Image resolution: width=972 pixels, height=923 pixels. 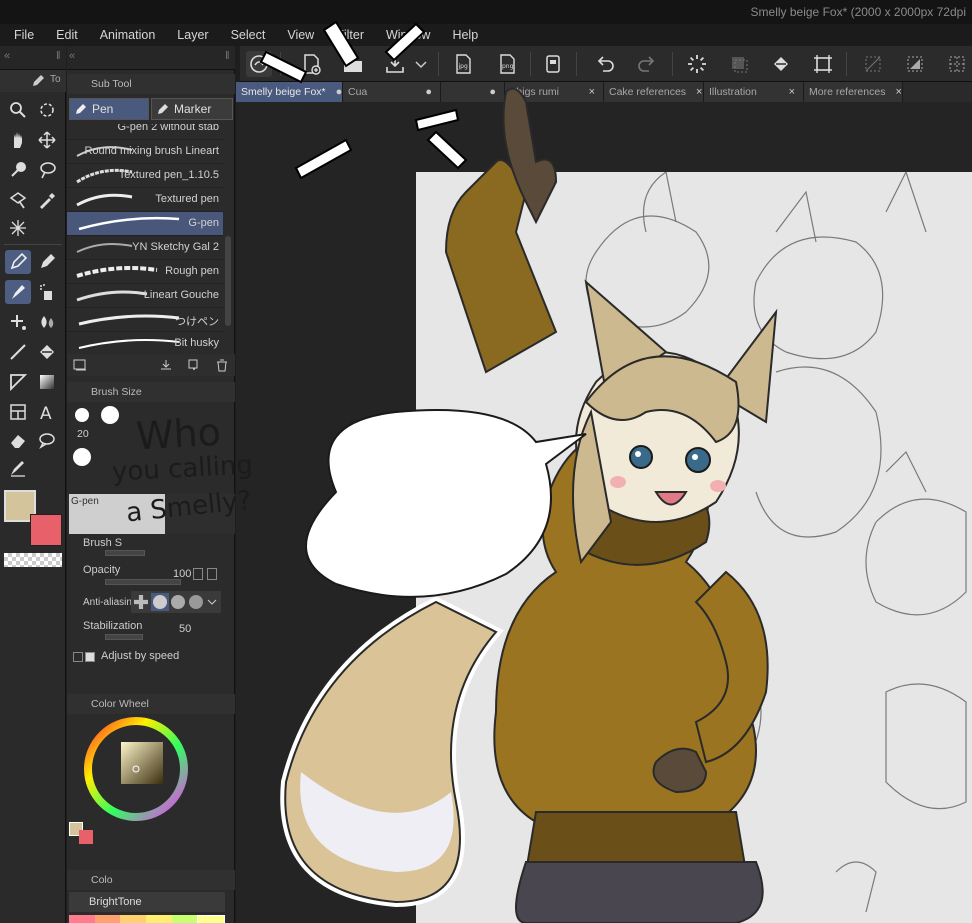 I want to click on move-icon, so click(x=47, y=140).